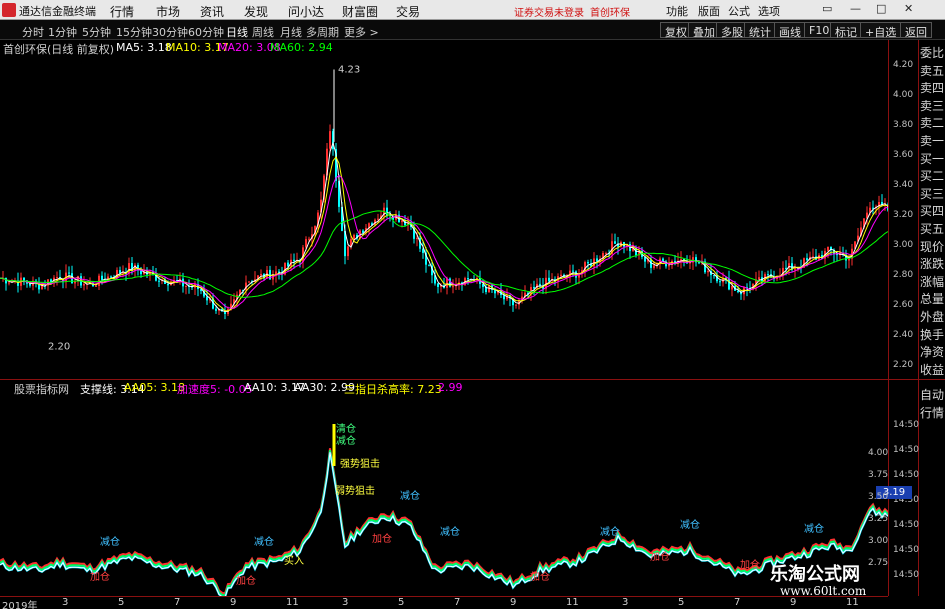 This screenshot has width=945, height=609. I want to click on low-label: 2.20, so click(59, 346).